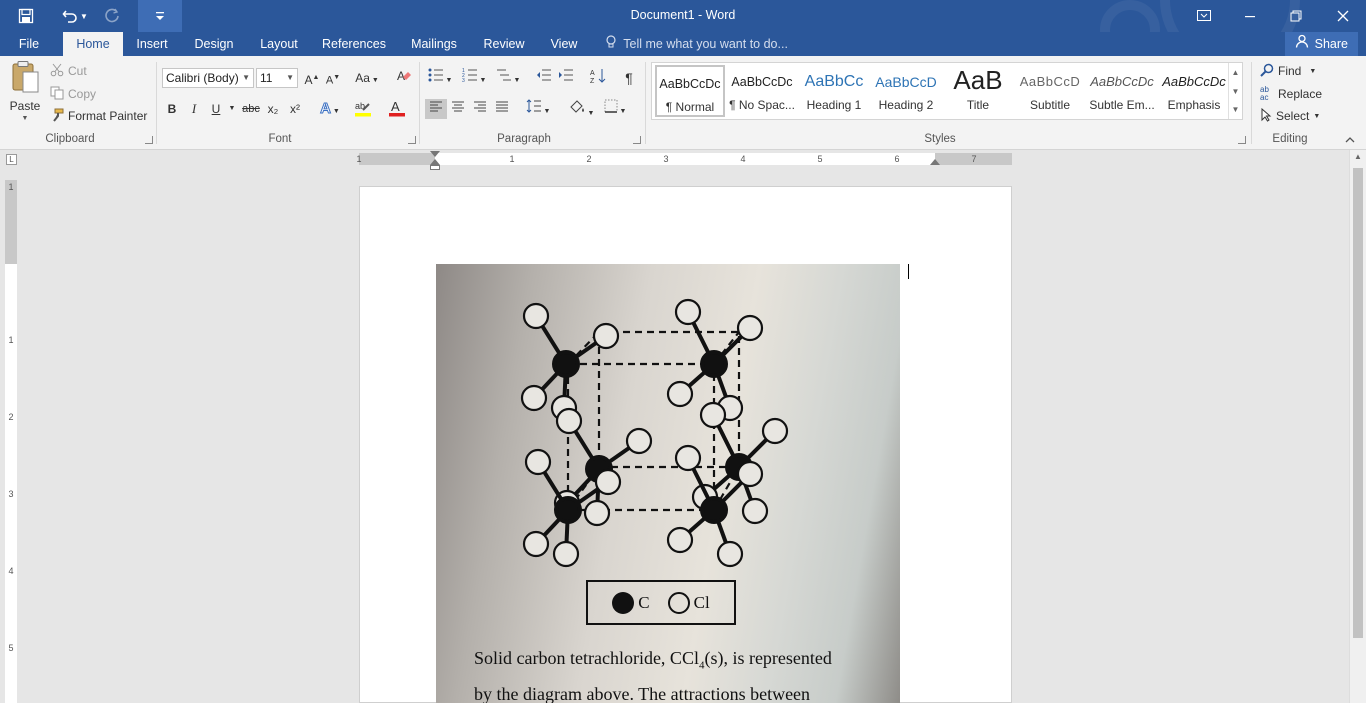  What do you see at coordinates (480, 109) in the screenshot?
I see `align-right-icon` at bounding box center [480, 109].